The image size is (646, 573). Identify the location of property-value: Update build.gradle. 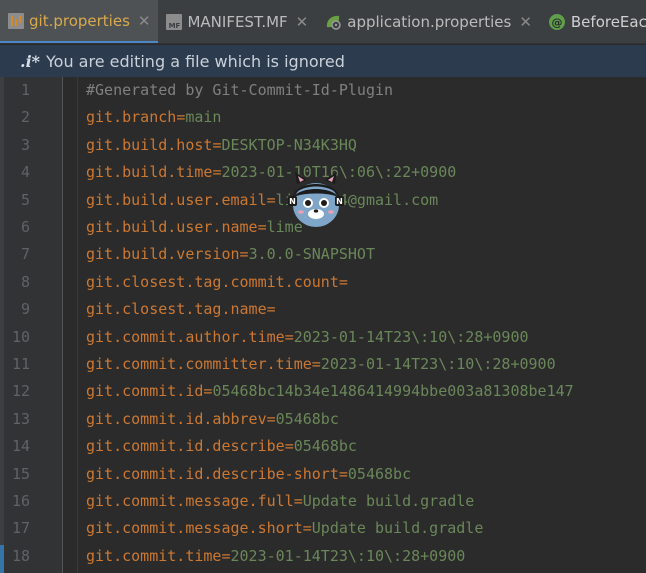
(397, 528).